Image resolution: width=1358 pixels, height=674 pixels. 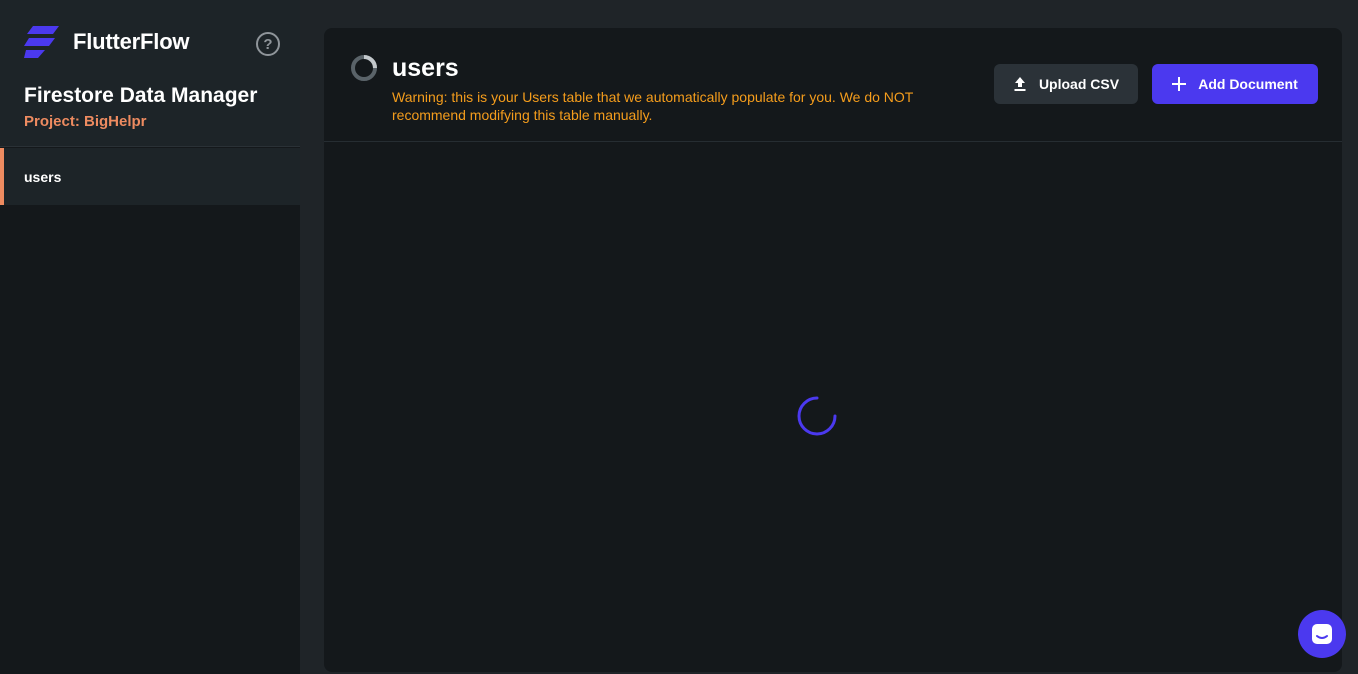 I want to click on add-document-button: Add Document, so click(x=1235, y=84).